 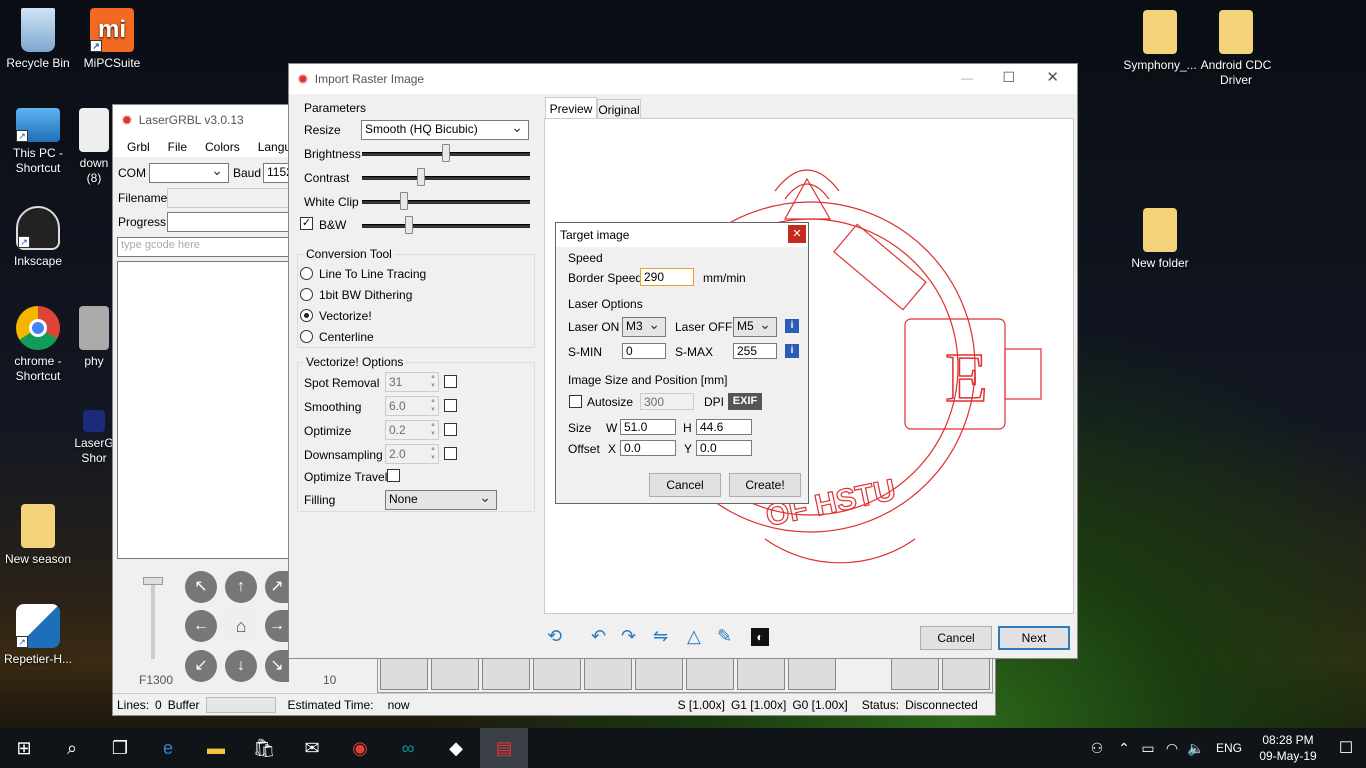 What do you see at coordinates (446, 178) in the screenshot?
I see `contrast-slider` at bounding box center [446, 178].